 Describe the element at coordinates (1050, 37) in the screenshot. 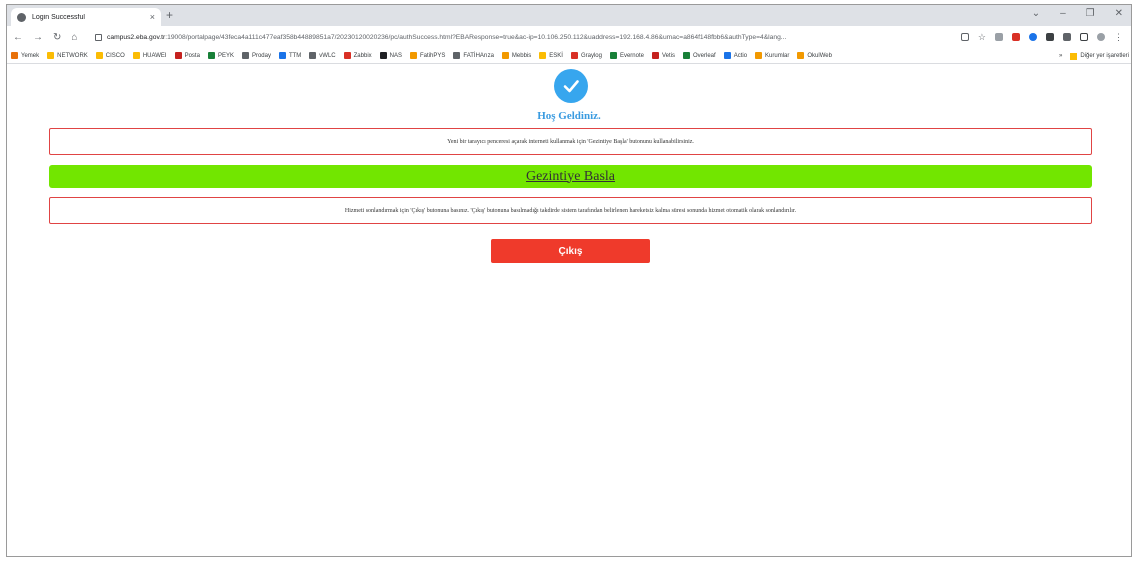

I see `extension-dark-icon` at that location.